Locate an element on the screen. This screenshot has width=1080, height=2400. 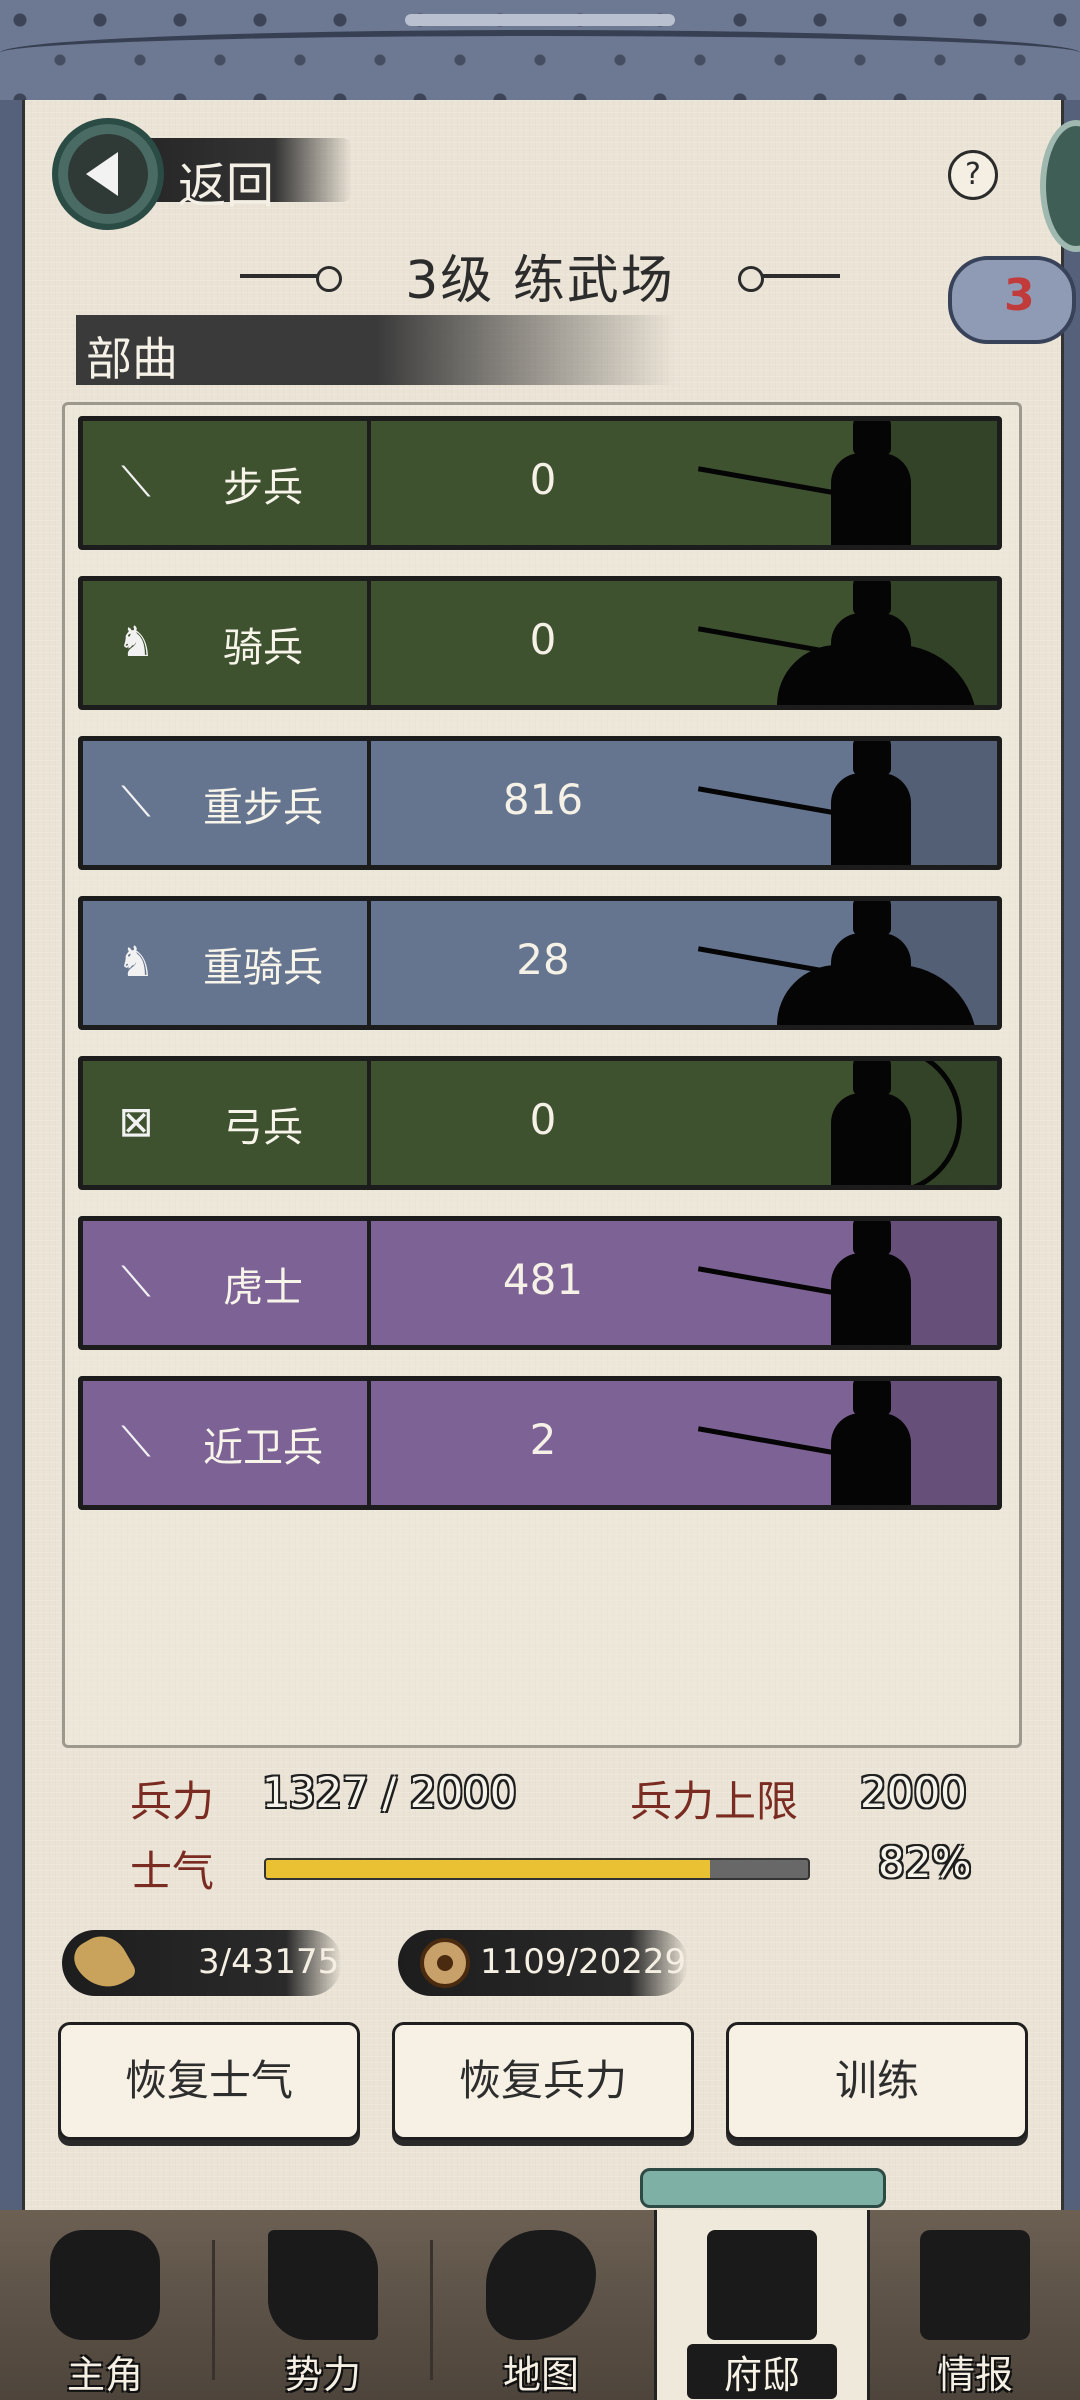
bottom-nav: 主角 势力 地图 府邸 情报 is located at coordinates (540, 2305).